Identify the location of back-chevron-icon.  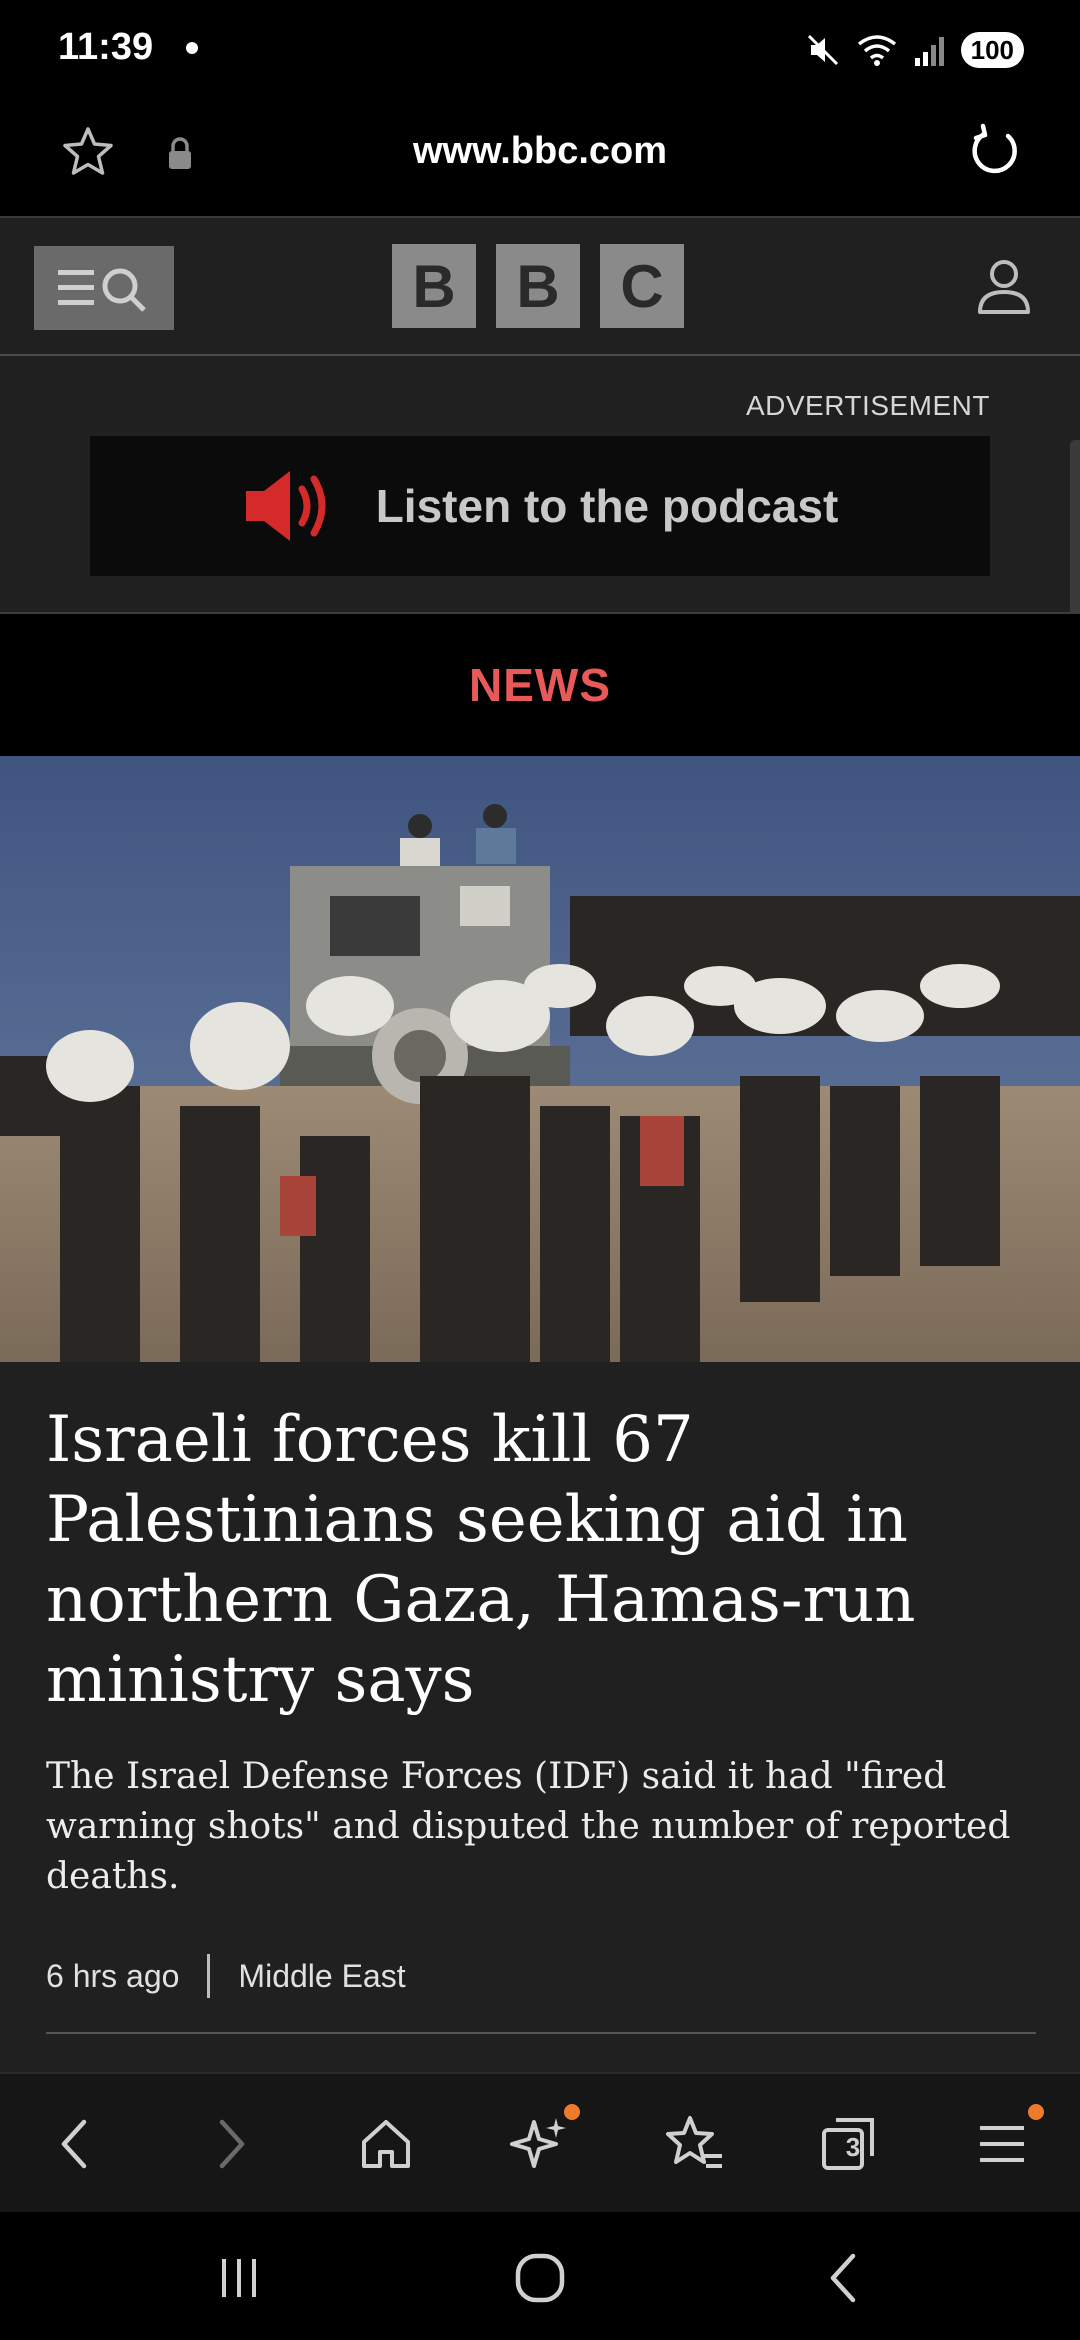
(843, 2278).